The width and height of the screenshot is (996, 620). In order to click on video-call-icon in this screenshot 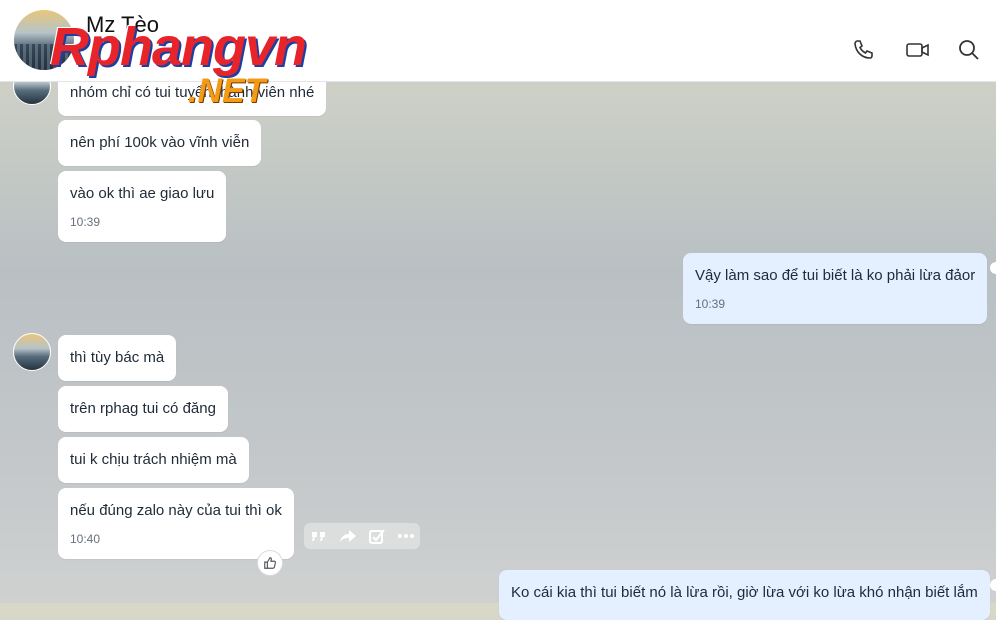, I will do `click(918, 50)`.